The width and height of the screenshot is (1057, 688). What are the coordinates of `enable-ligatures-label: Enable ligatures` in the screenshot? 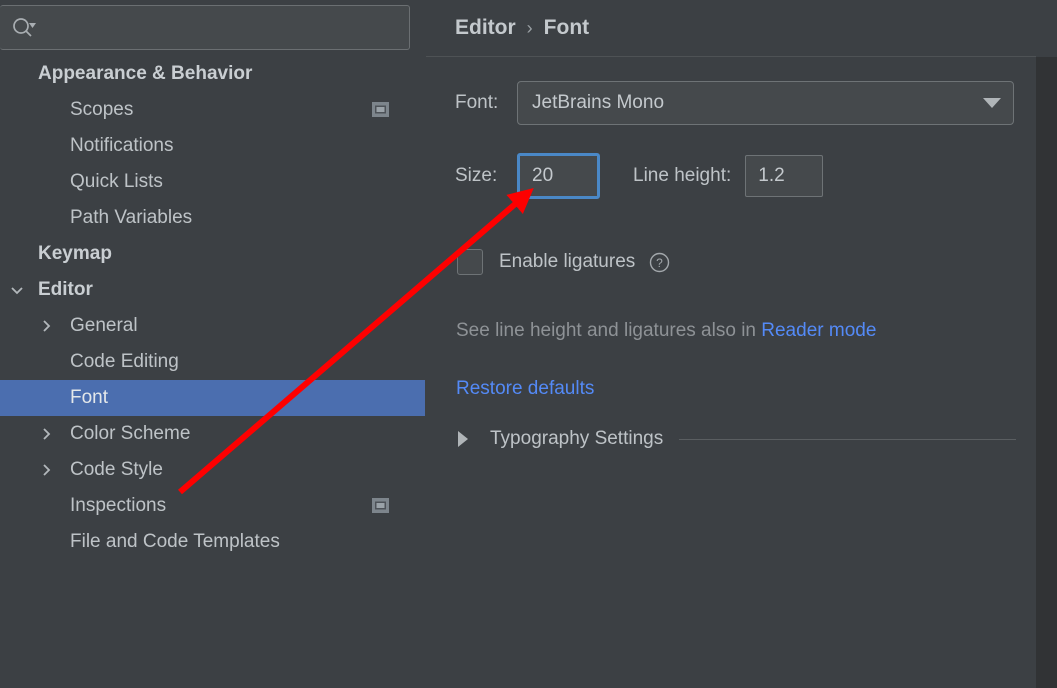 It's located at (567, 261).